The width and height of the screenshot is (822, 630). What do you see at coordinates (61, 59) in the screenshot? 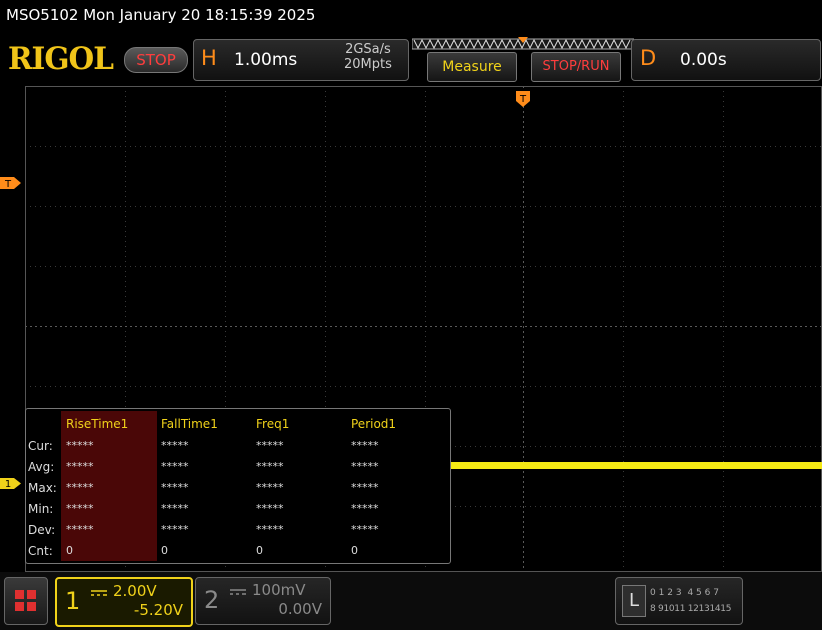
I see `brand-logo: RIGOL` at bounding box center [61, 59].